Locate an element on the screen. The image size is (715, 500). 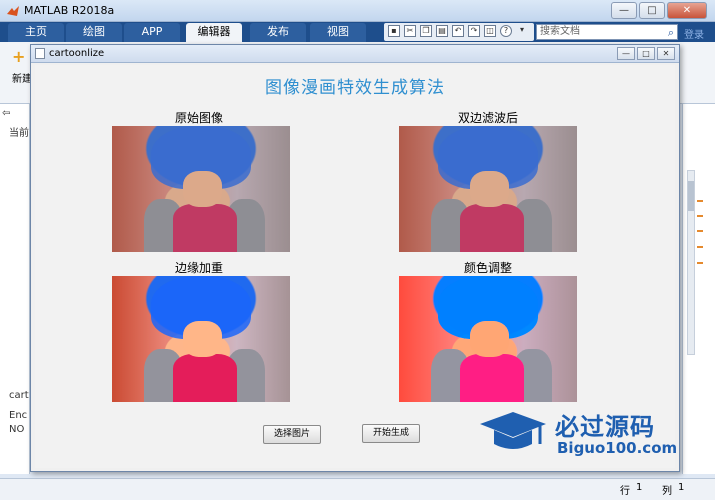
figure-maximize-button: □ is located at coordinates (646, 53).